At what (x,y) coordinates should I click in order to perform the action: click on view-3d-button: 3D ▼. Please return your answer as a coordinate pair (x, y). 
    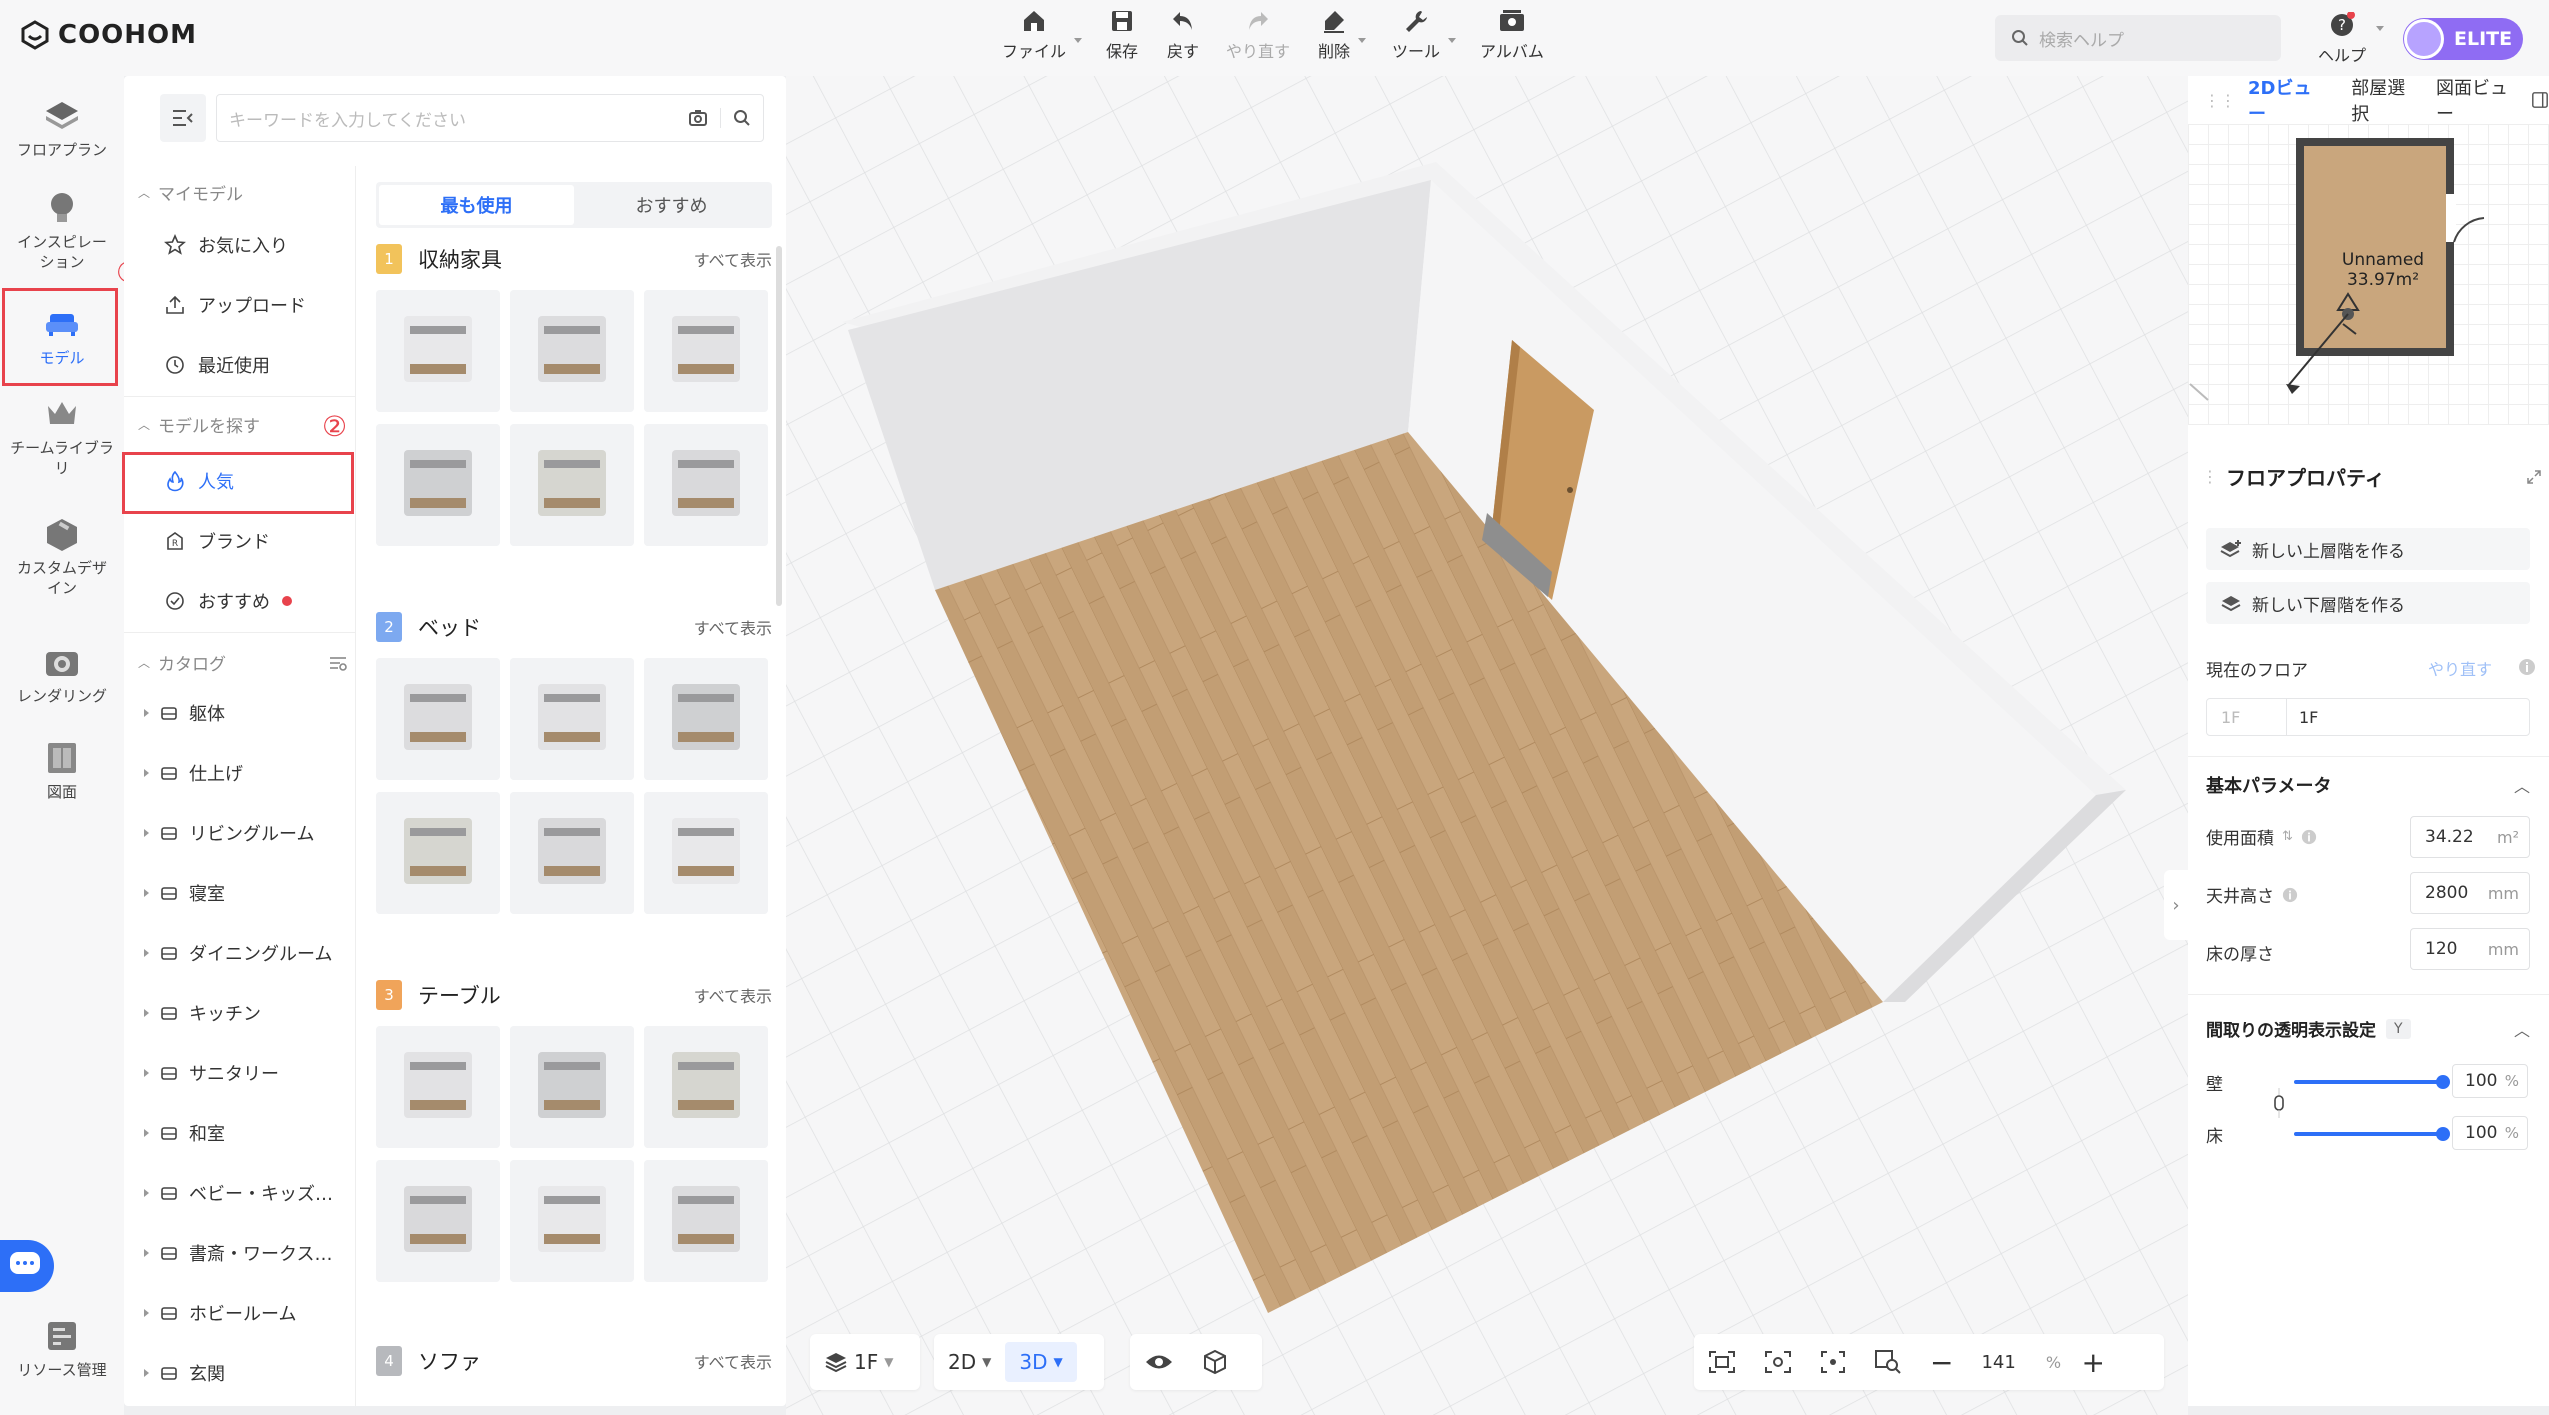
    Looking at the image, I should click on (1041, 1362).